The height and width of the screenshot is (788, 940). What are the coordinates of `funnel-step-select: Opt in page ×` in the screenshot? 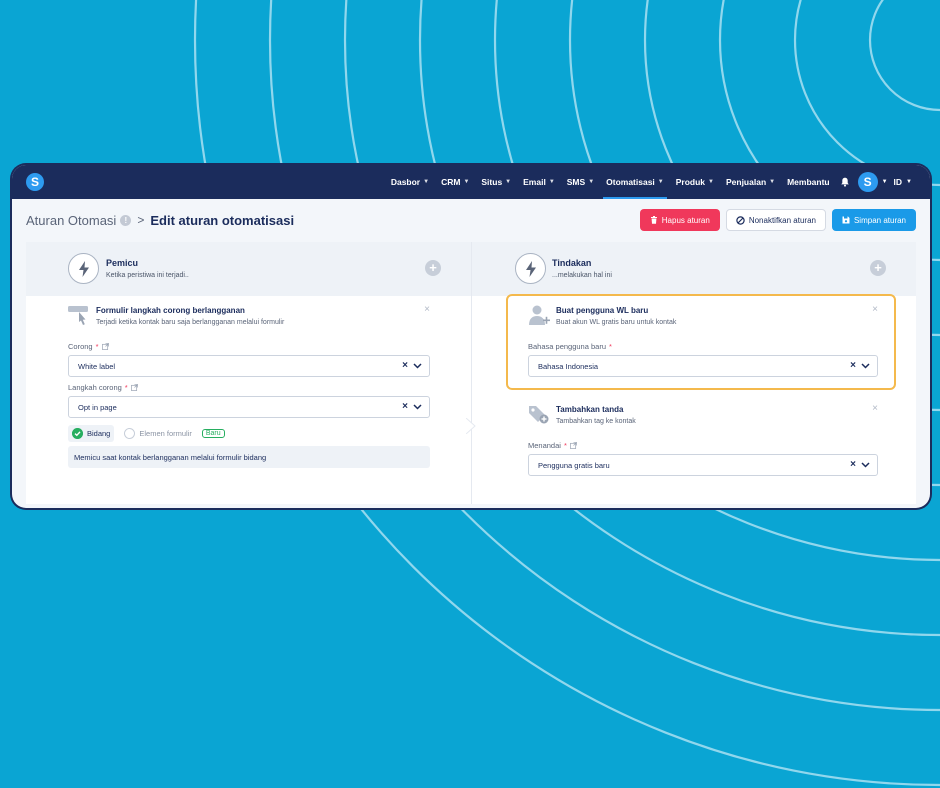 It's located at (249, 407).